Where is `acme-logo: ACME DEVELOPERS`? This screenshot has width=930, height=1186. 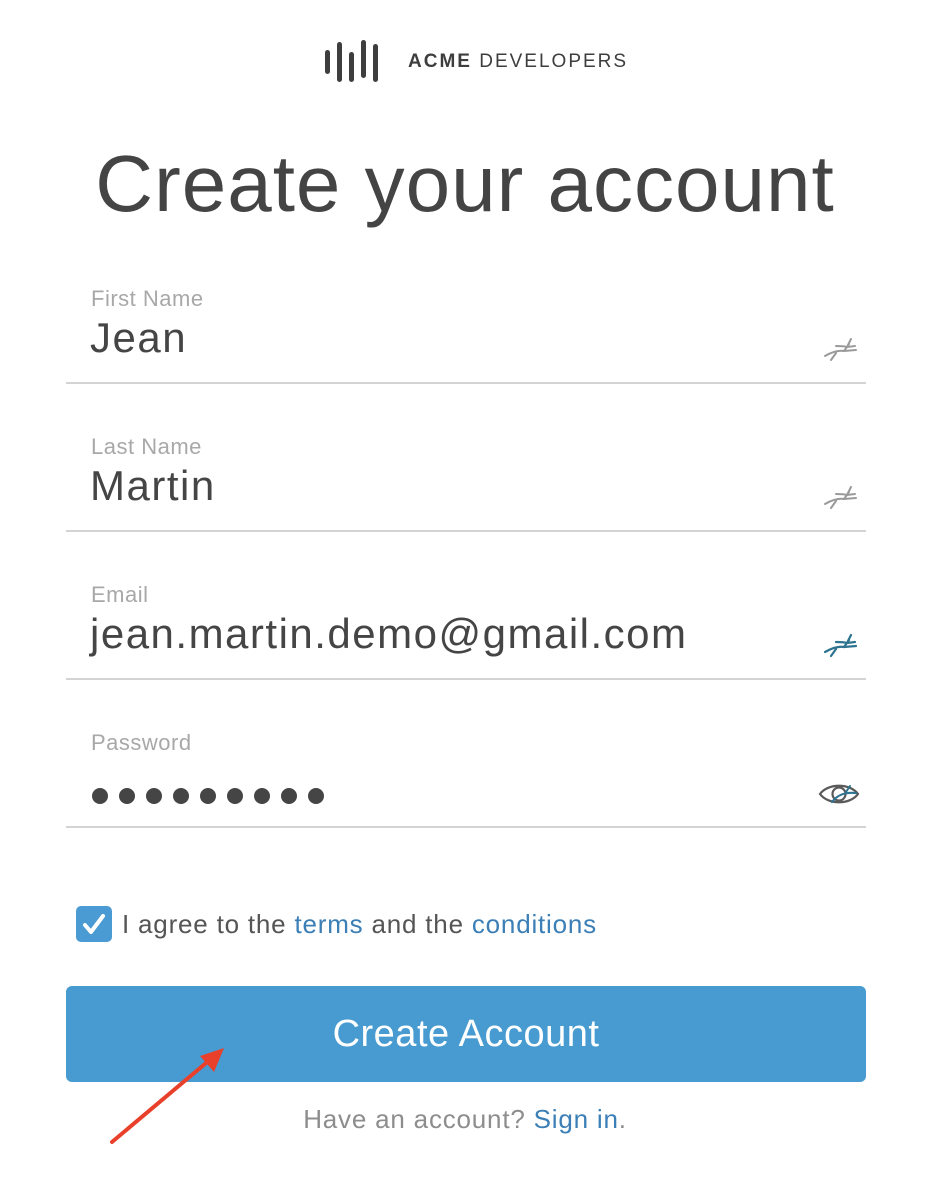 acme-logo: ACME DEVELOPERS is located at coordinates (476, 62).